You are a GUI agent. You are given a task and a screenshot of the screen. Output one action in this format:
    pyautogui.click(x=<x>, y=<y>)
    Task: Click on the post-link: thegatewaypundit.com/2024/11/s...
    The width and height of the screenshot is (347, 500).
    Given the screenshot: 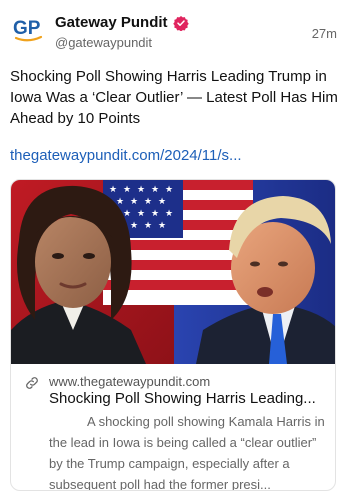 What is the action you would take?
    pyautogui.click(x=126, y=155)
    